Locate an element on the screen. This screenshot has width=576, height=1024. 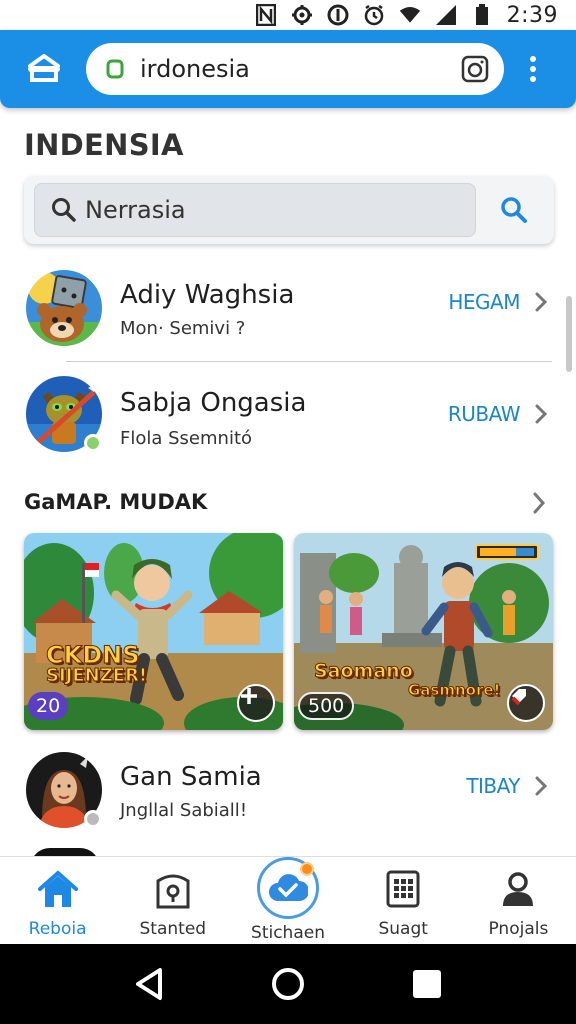
search-button is located at coordinates (514, 210).